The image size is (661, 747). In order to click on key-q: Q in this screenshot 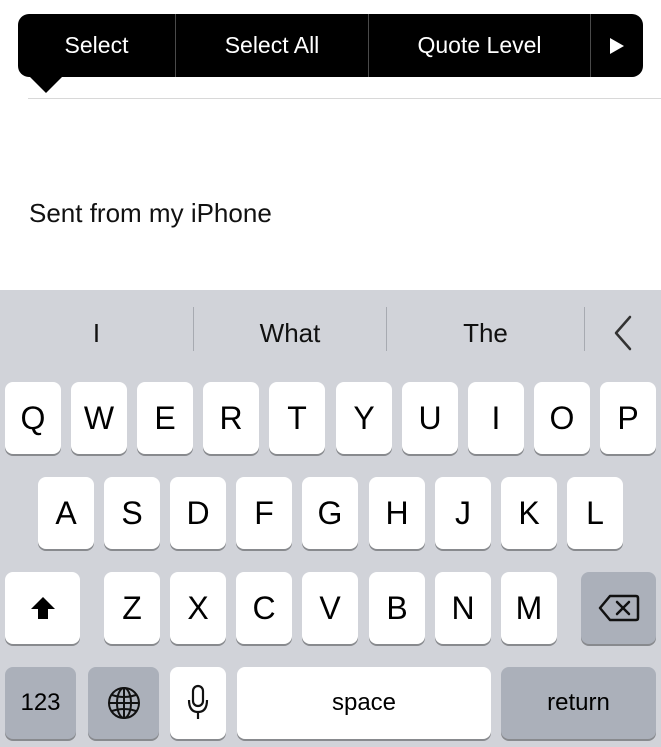, I will do `click(33, 418)`.